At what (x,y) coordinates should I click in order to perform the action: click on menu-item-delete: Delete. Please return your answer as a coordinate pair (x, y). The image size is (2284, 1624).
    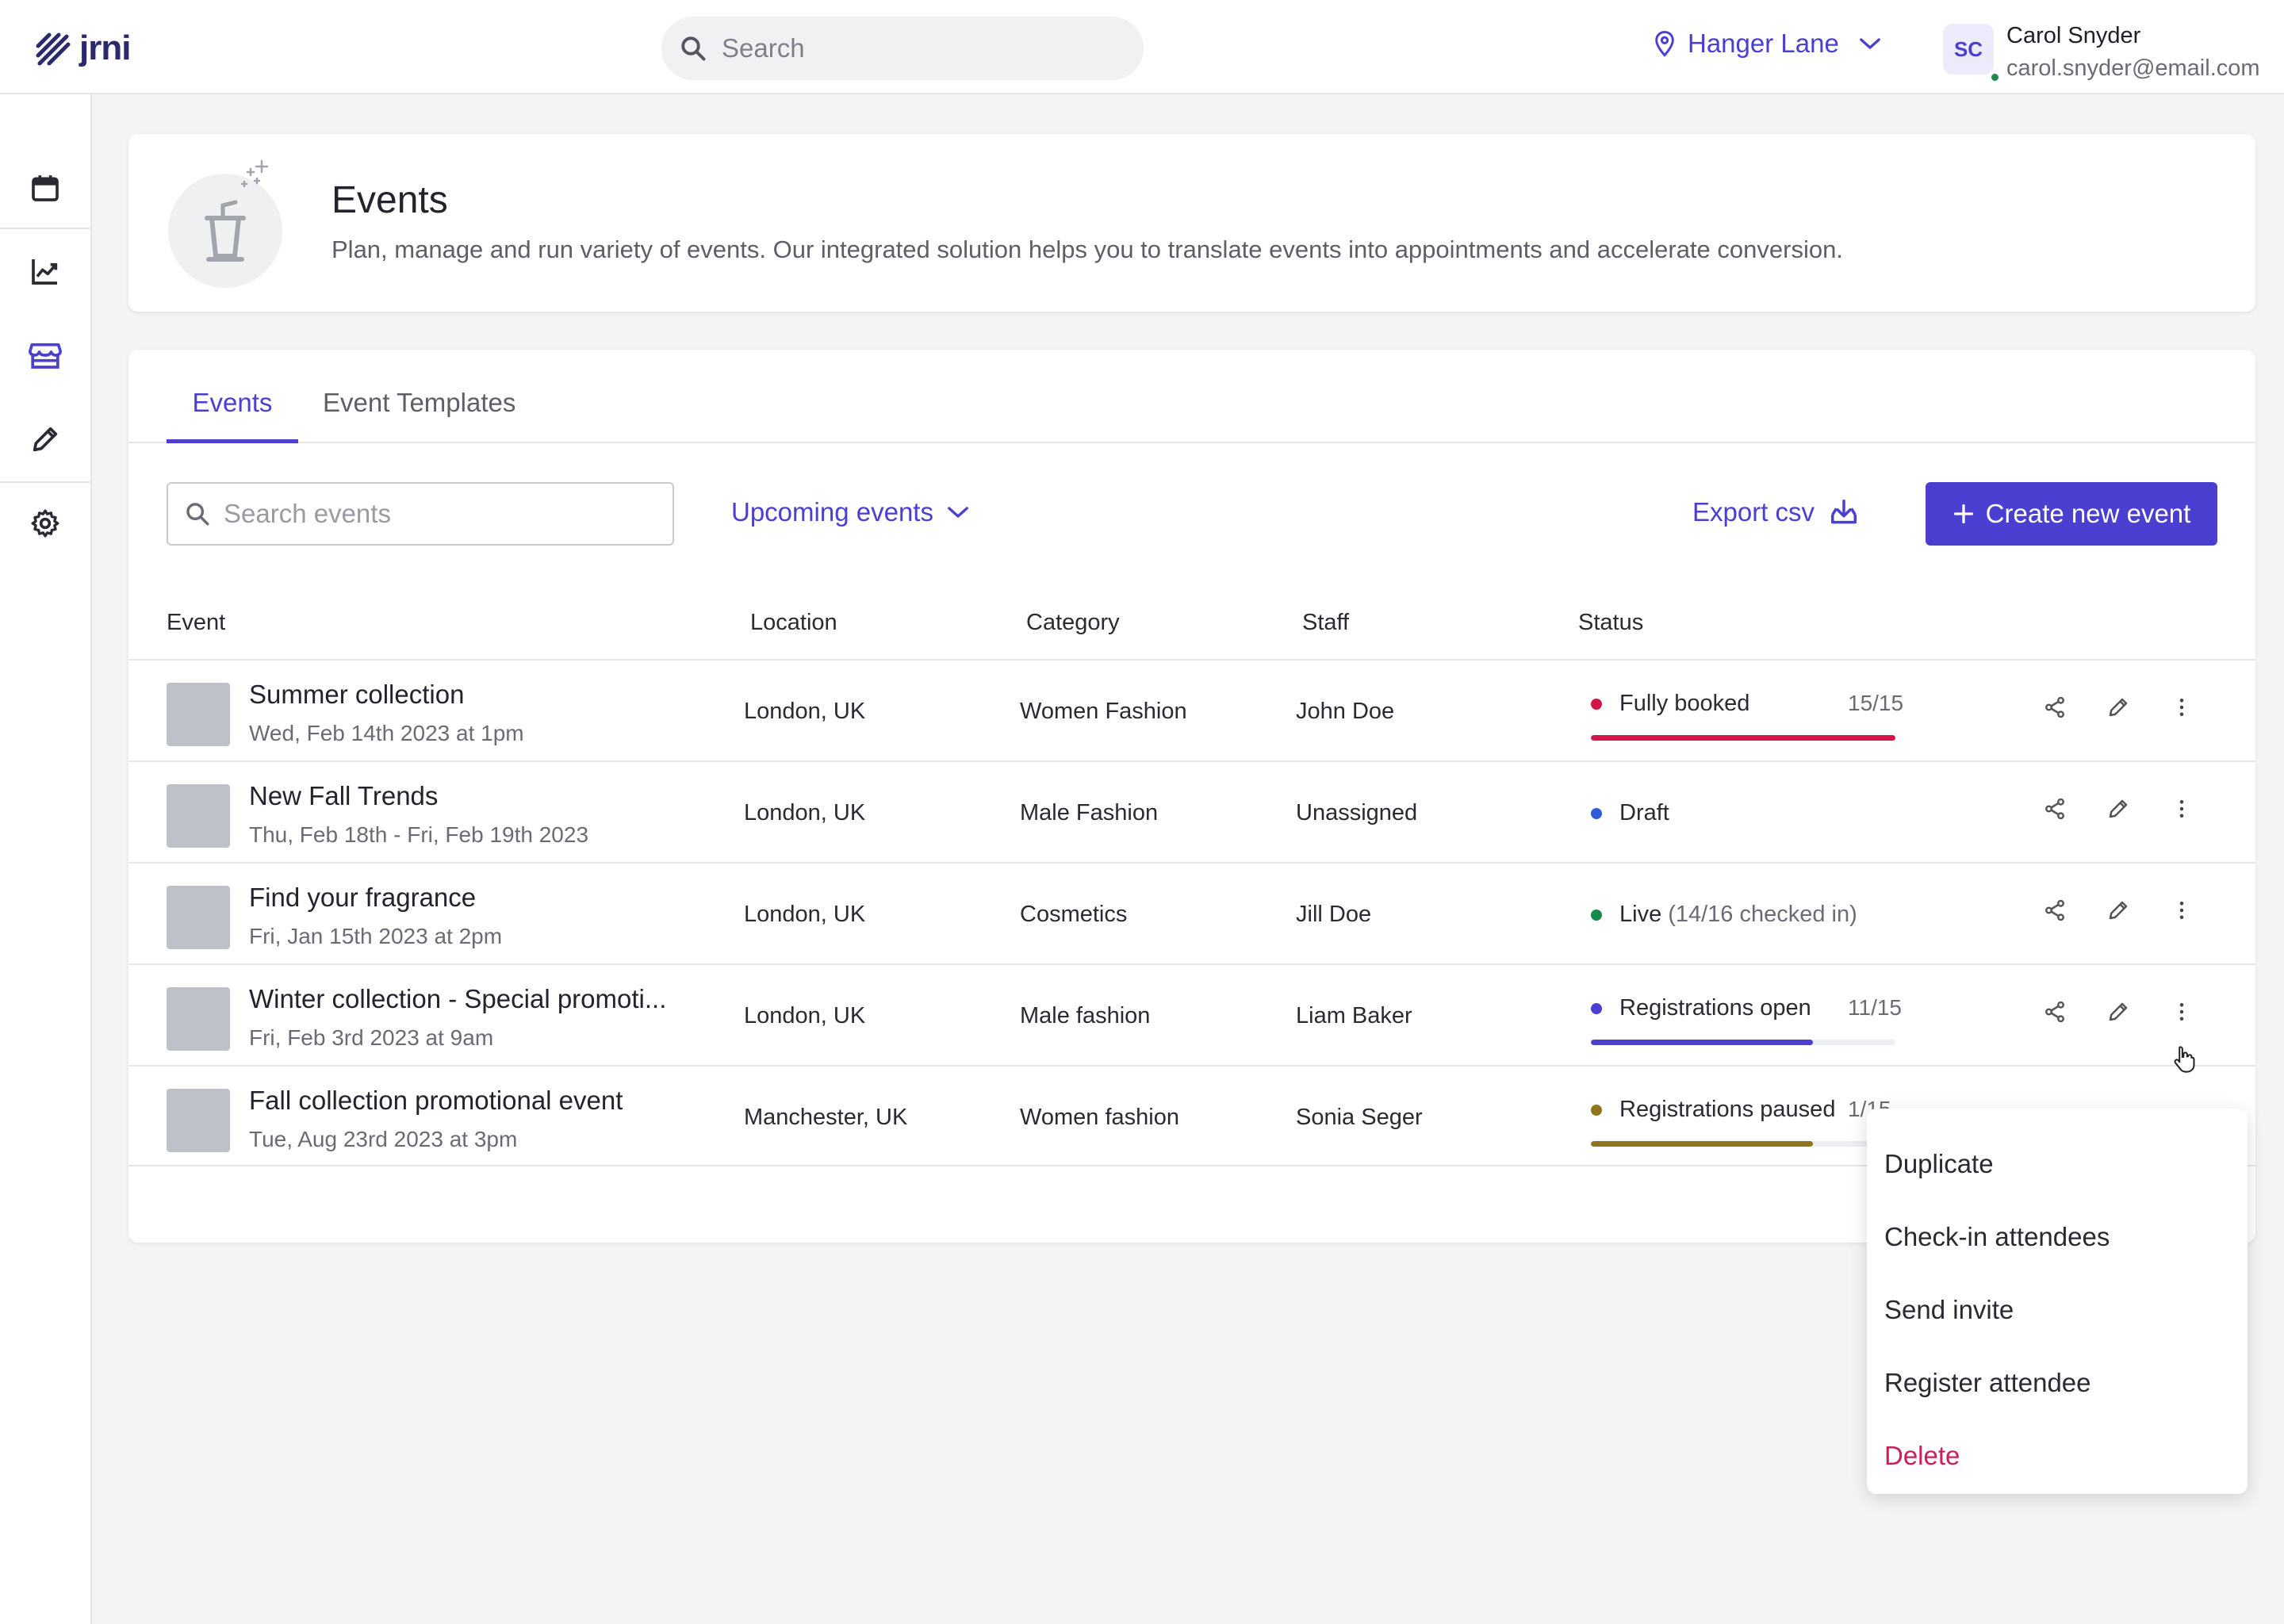
    Looking at the image, I should click on (2057, 1455).